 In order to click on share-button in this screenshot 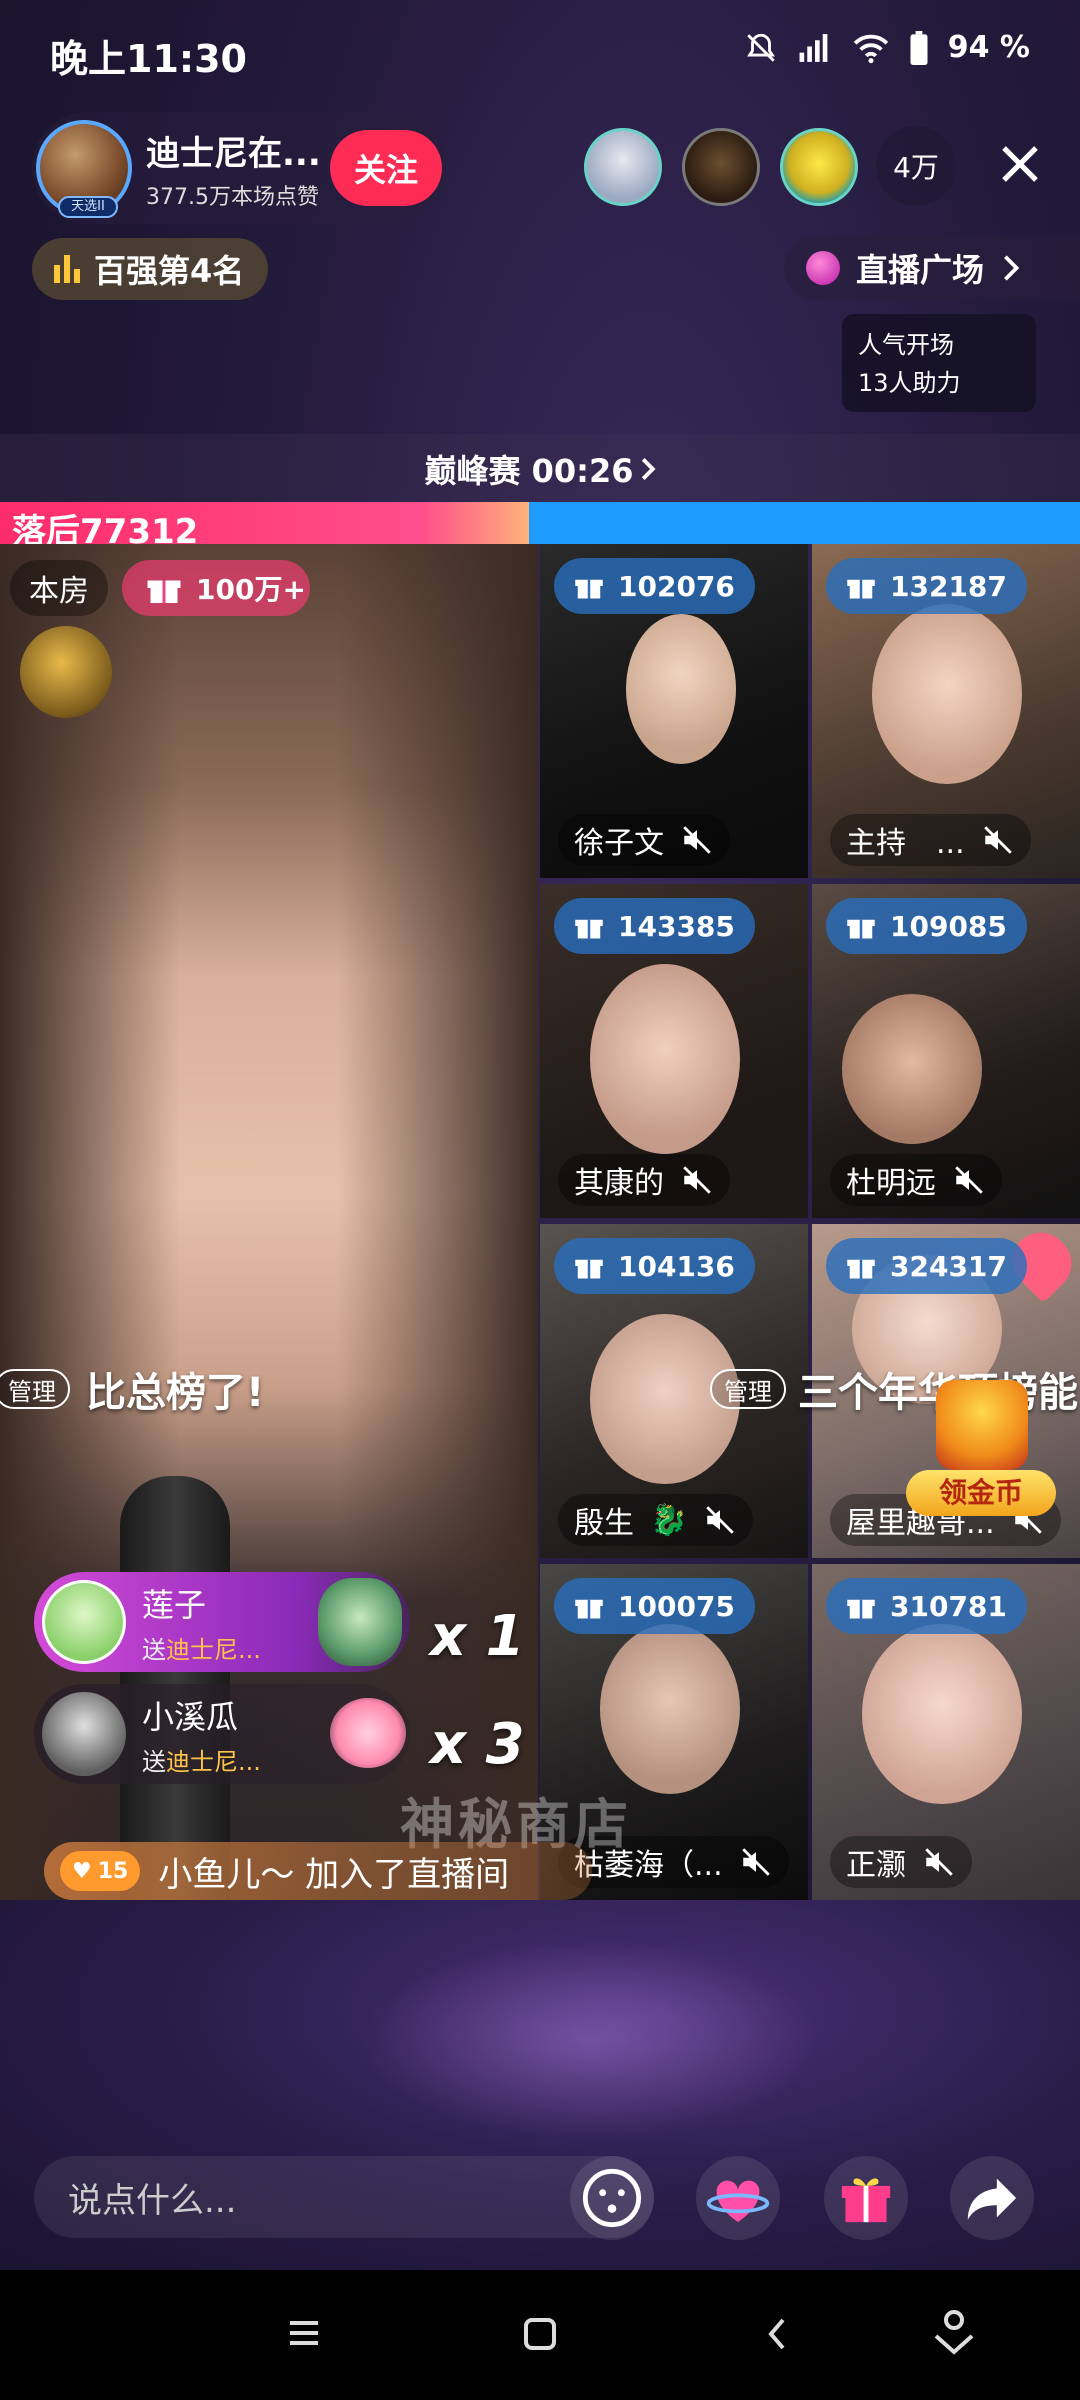, I will do `click(992, 2198)`.